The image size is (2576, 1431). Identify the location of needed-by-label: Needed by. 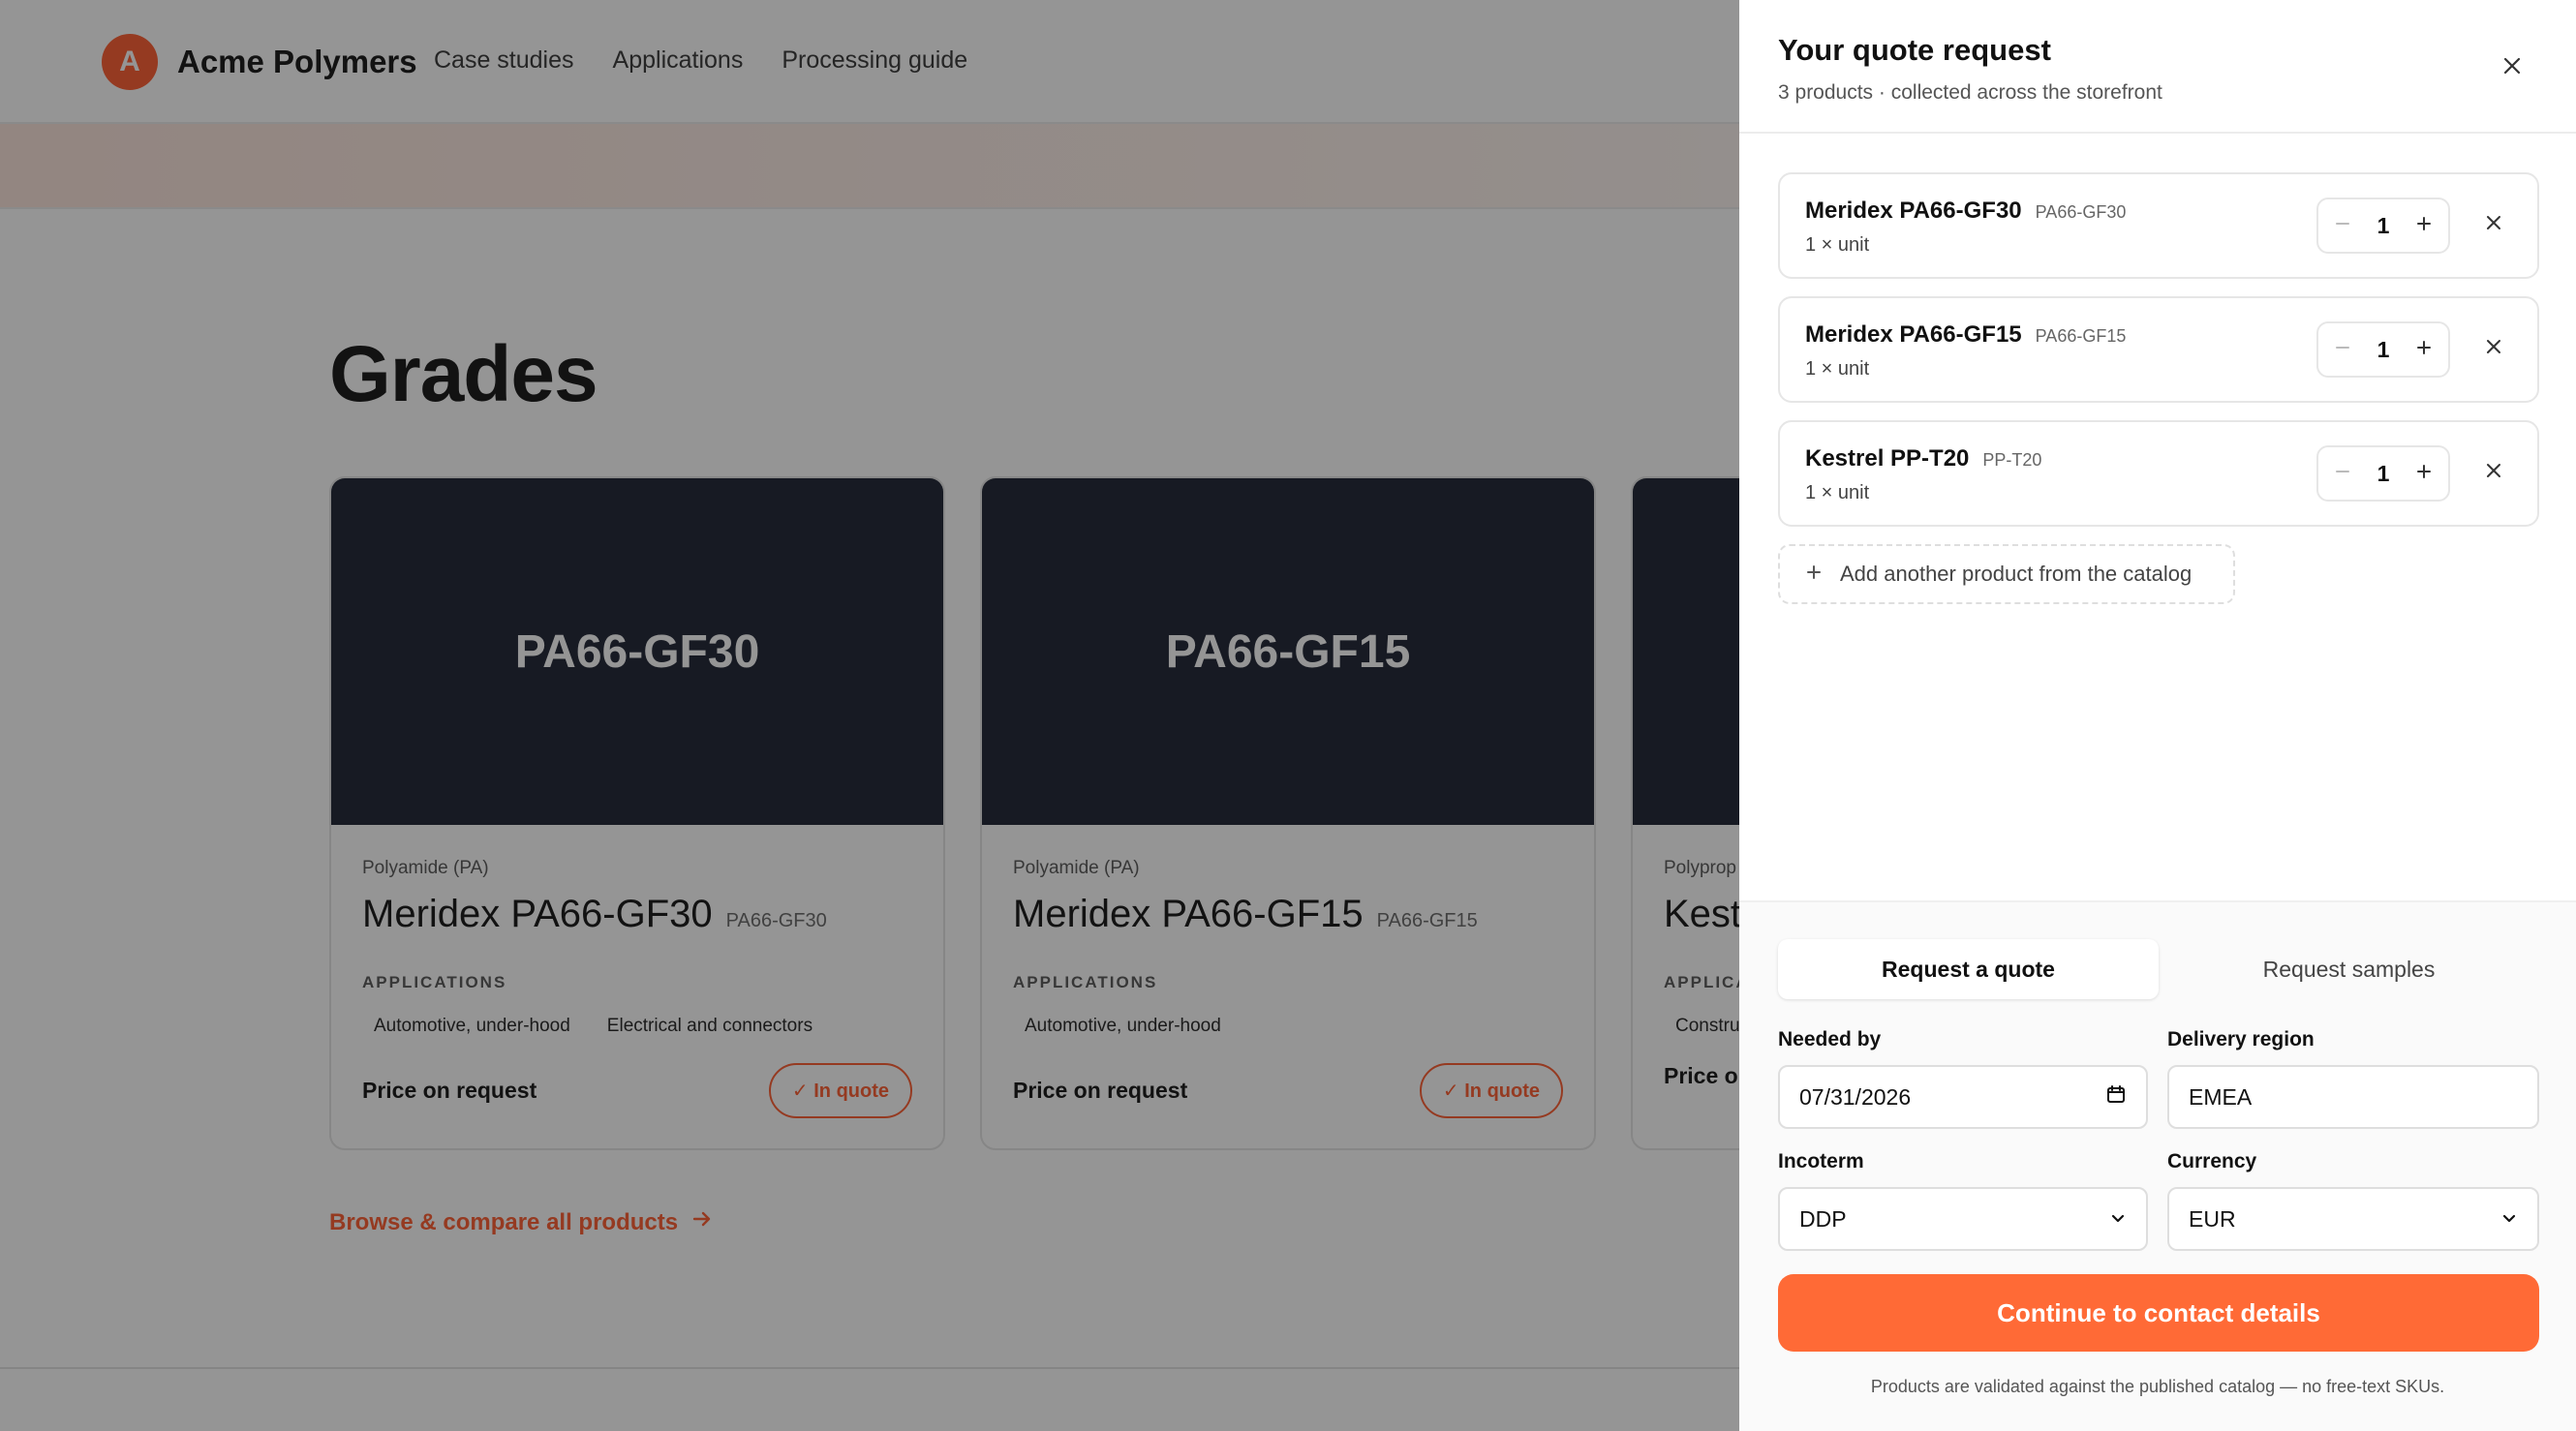
(1830, 1039).